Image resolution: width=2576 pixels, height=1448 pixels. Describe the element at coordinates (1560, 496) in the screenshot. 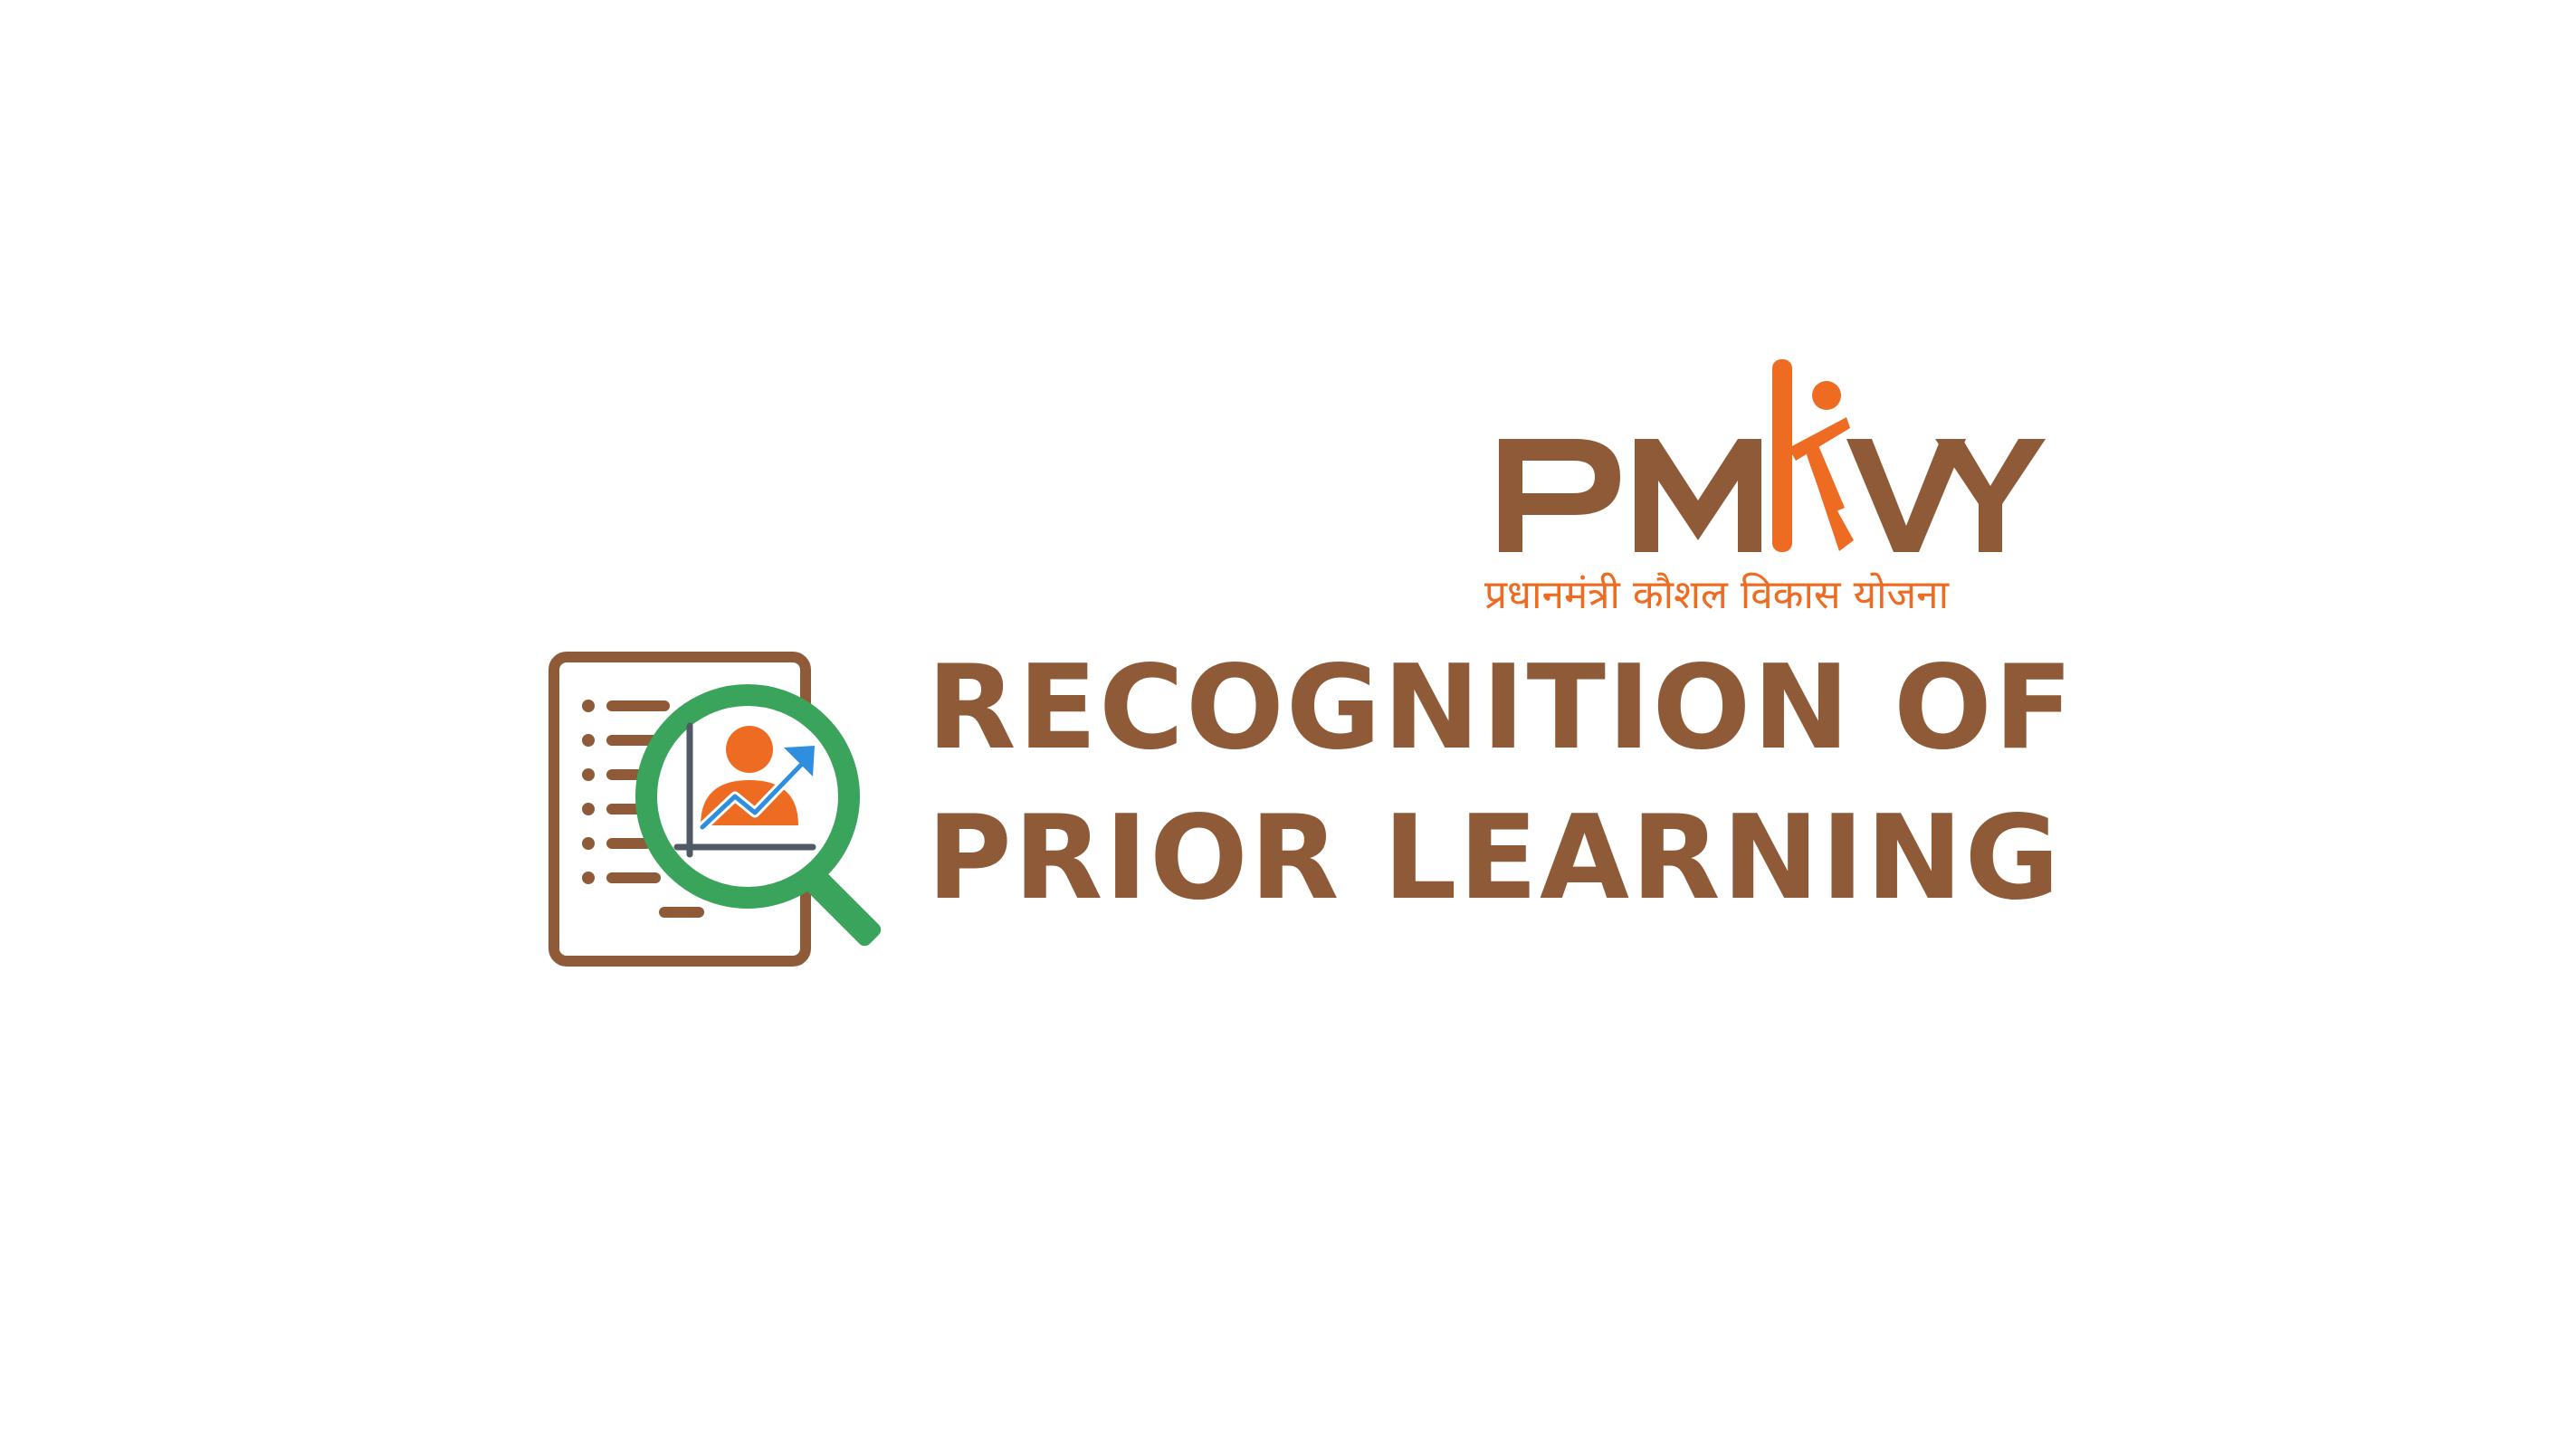

I see `logo-letter-p` at that location.